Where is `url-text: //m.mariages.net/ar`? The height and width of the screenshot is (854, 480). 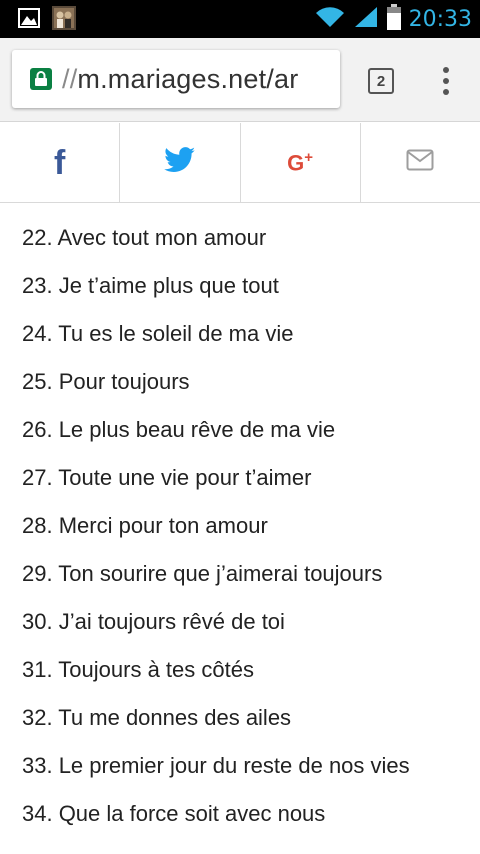
url-text: //m.mariages.net/ar is located at coordinates (180, 79).